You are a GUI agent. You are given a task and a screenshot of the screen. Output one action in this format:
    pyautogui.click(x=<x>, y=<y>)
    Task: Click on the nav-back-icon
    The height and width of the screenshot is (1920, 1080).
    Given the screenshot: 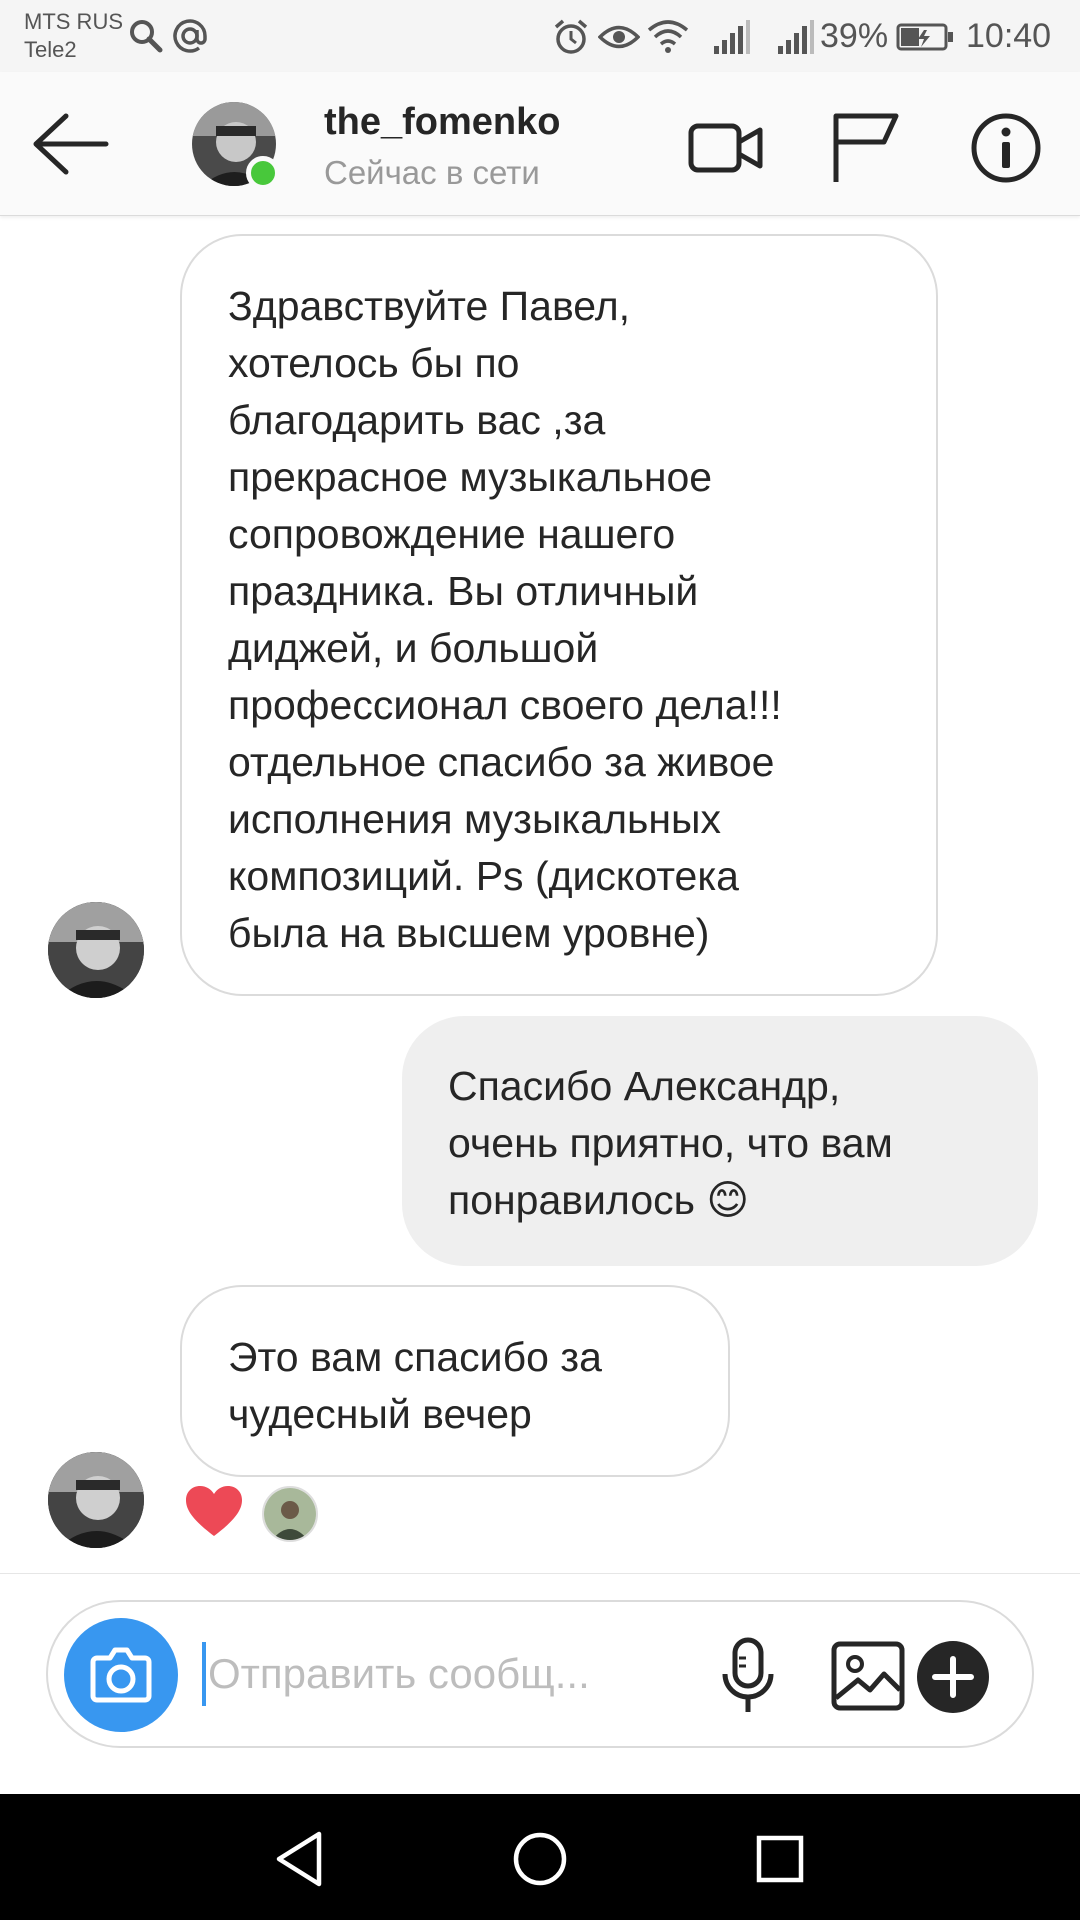 What is the action you would take?
    pyautogui.click(x=300, y=1859)
    